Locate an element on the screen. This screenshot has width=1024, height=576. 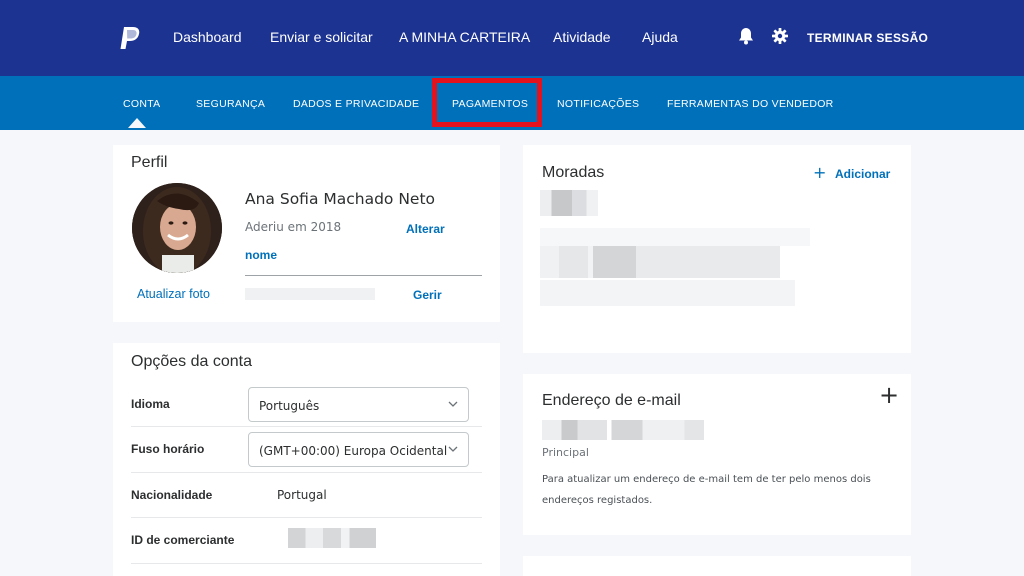
merchant-id-label: ID de comerciante is located at coordinates (183, 540).